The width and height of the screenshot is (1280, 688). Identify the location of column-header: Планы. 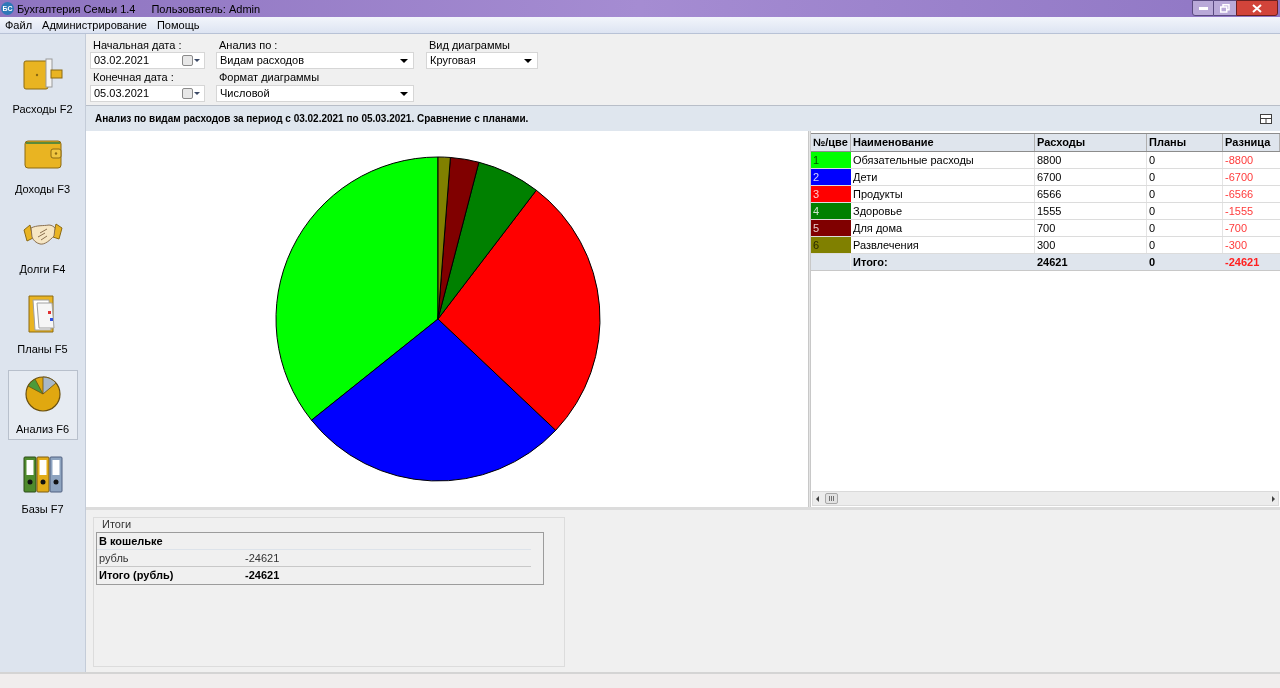
(1185, 142).